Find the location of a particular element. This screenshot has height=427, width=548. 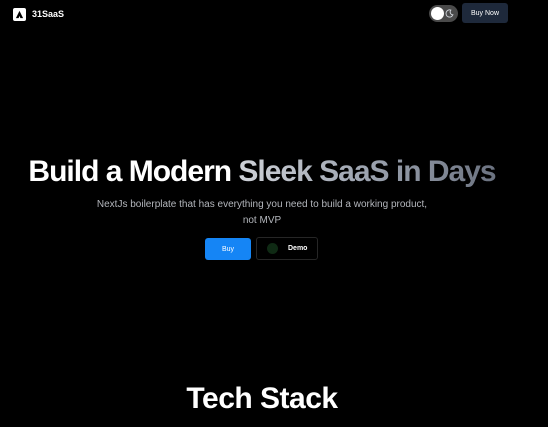

moon-icon is located at coordinates (449, 13).